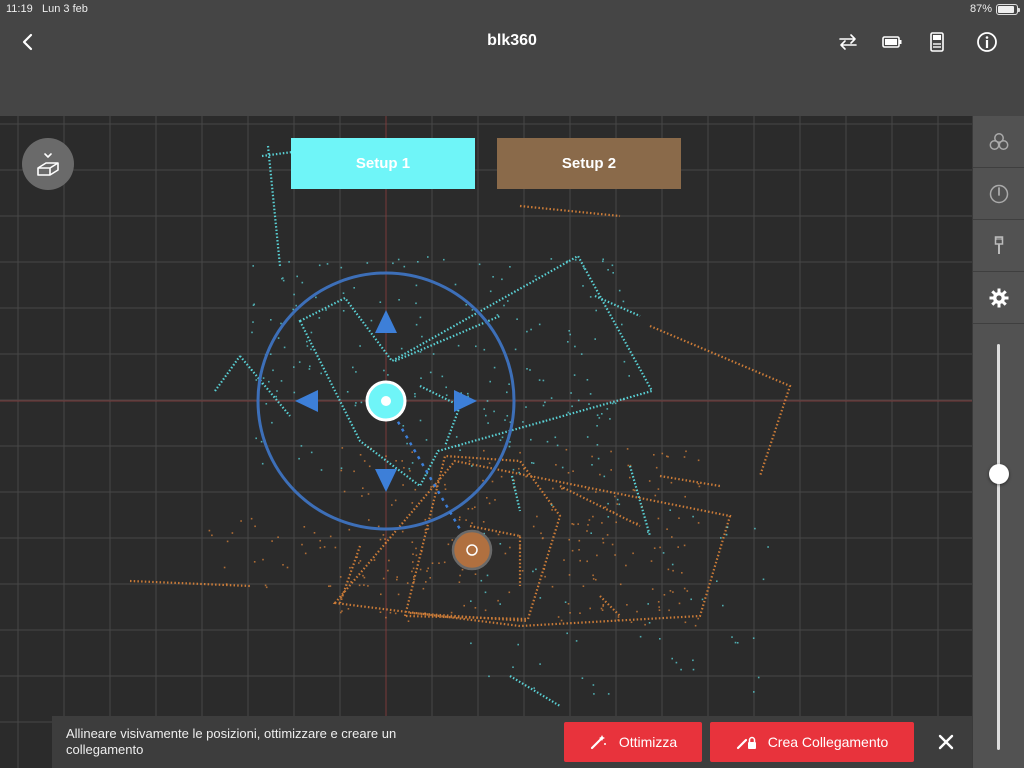 The image size is (1024, 768). I want to click on wand-lock-icon, so click(746, 743).